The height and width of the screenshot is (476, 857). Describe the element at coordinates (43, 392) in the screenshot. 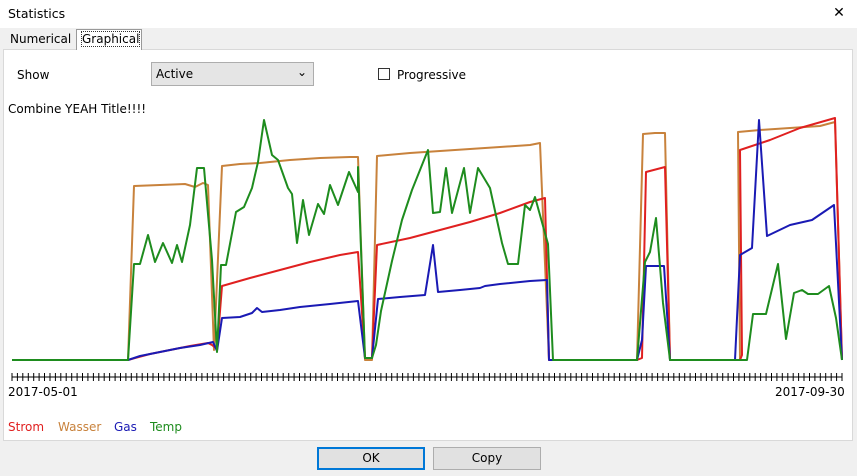

I see `x-tick-start: 2017-05-01` at that location.